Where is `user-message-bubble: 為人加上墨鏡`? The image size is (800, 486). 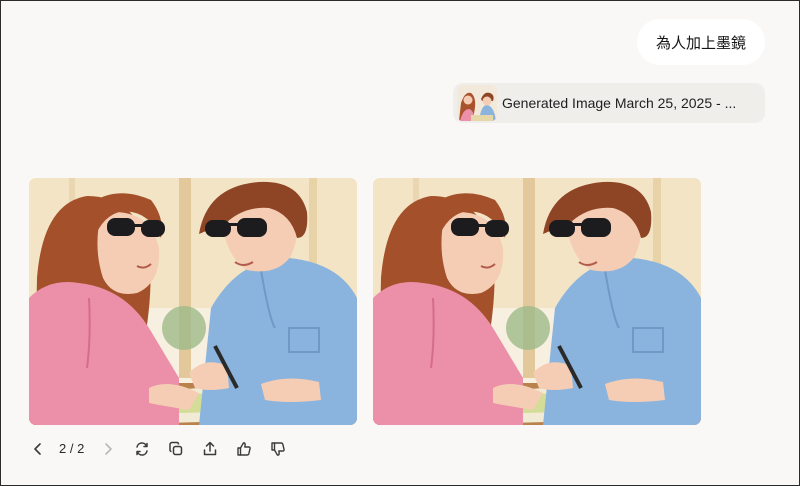
user-message-bubble: 為人加上墨鏡 is located at coordinates (701, 42).